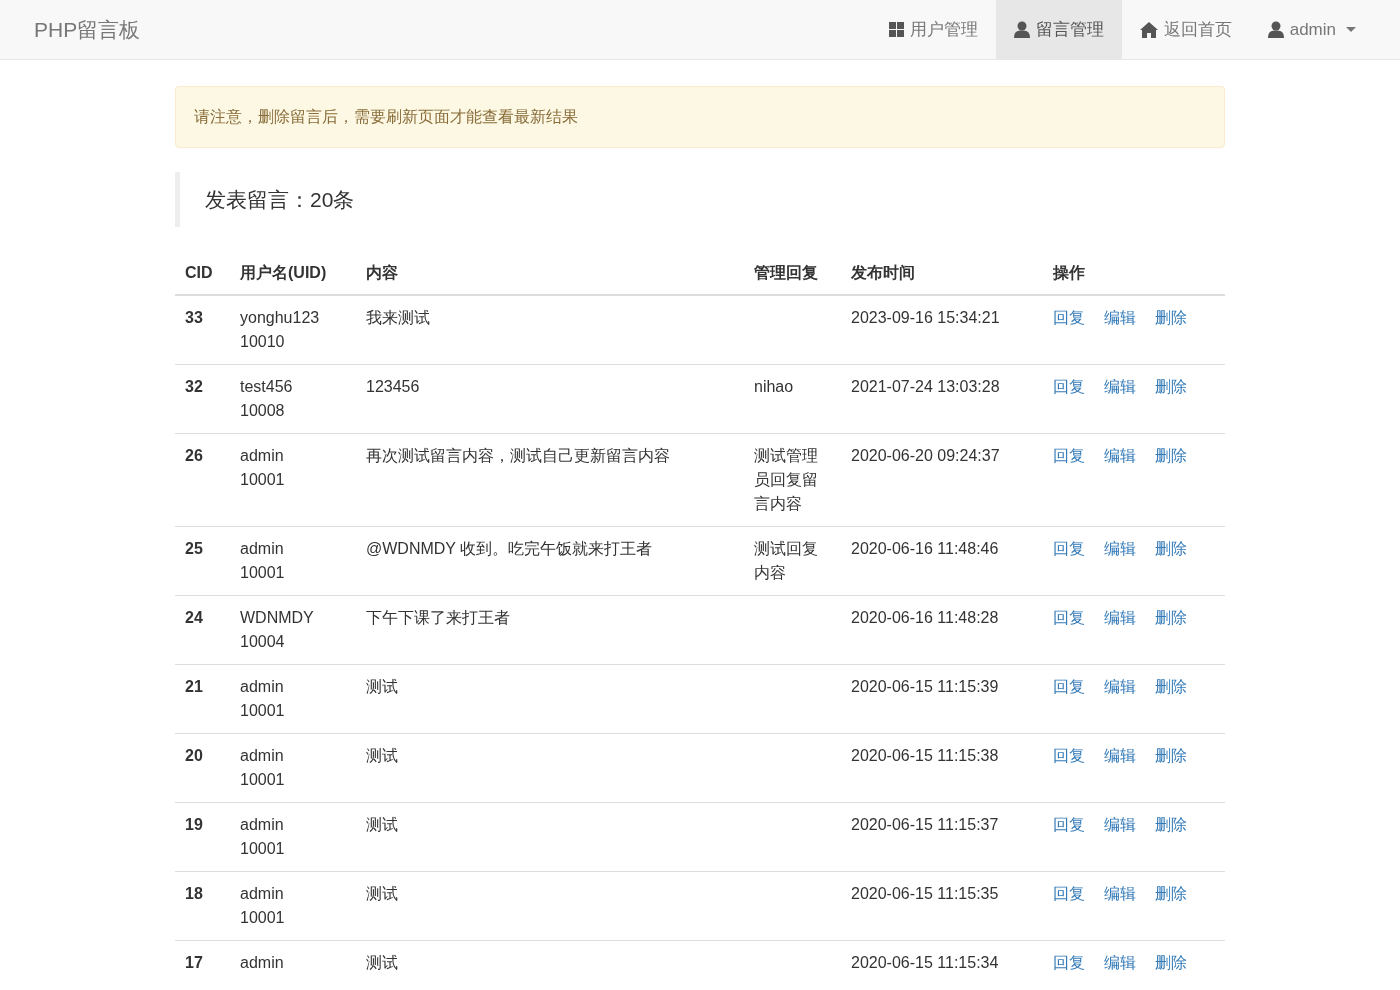 The height and width of the screenshot is (990, 1400). What do you see at coordinates (942, 962) in the screenshot?
I see `table-cell: 2020-06-15 11:15:34` at bounding box center [942, 962].